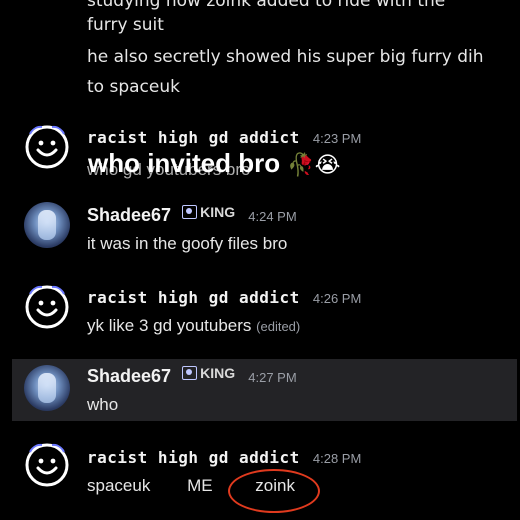 The width and height of the screenshot is (520, 520). Describe the element at coordinates (169, 325) in the screenshot. I see `message-text: yk like 3 gd youtubers` at that location.